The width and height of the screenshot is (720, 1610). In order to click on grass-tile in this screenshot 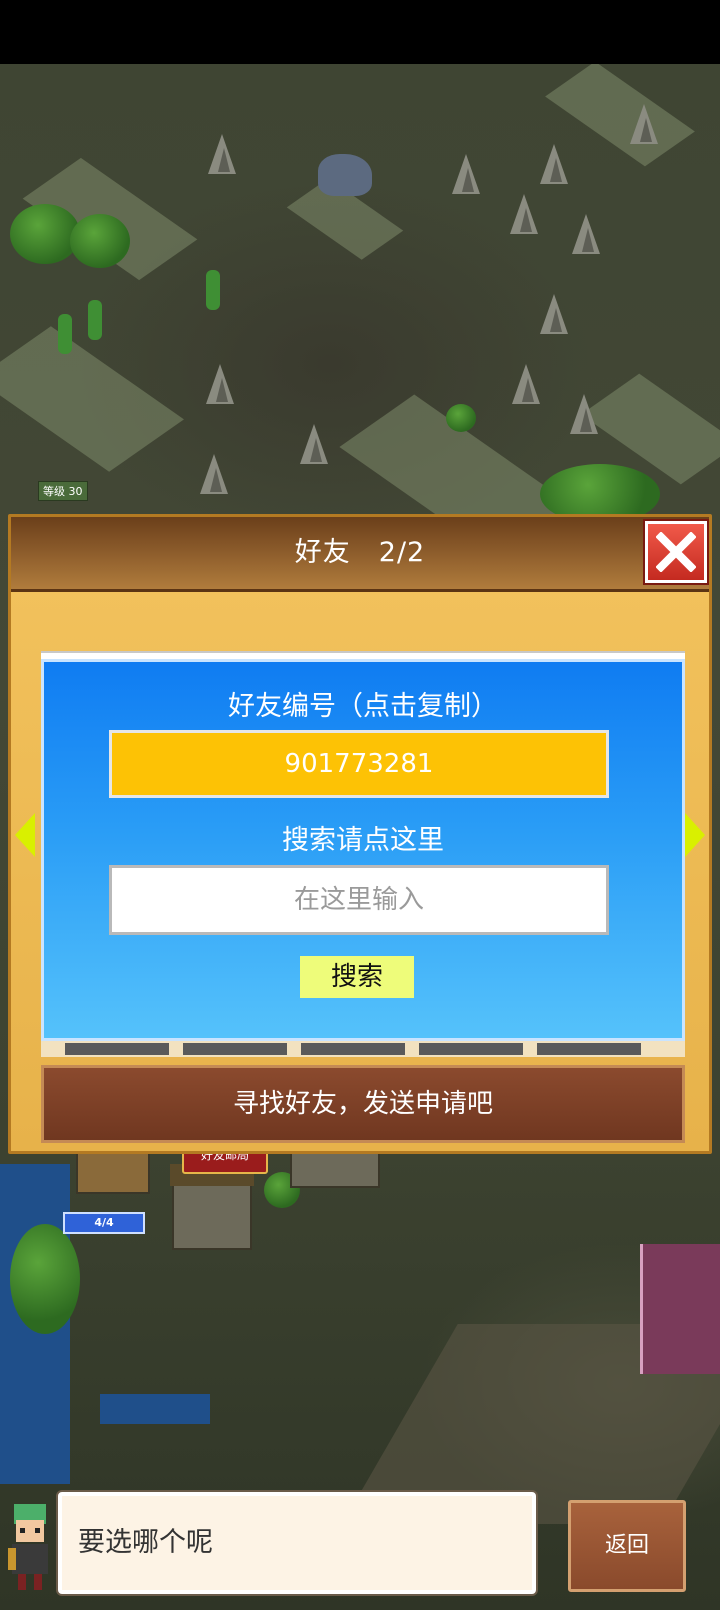, I will do `click(92, 399)`.